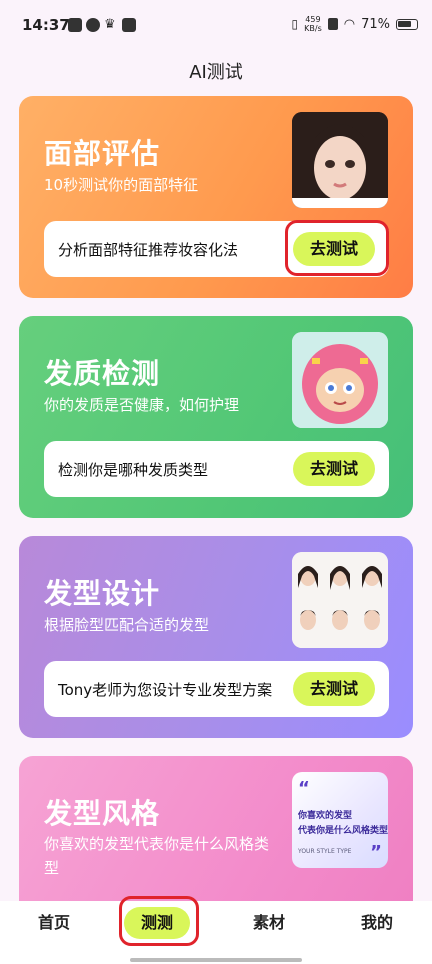 The height and width of the screenshot is (964, 432). Describe the element at coordinates (133, 470) in the screenshot. I see `card-description: 检测你是哪种发质类型` at that location.